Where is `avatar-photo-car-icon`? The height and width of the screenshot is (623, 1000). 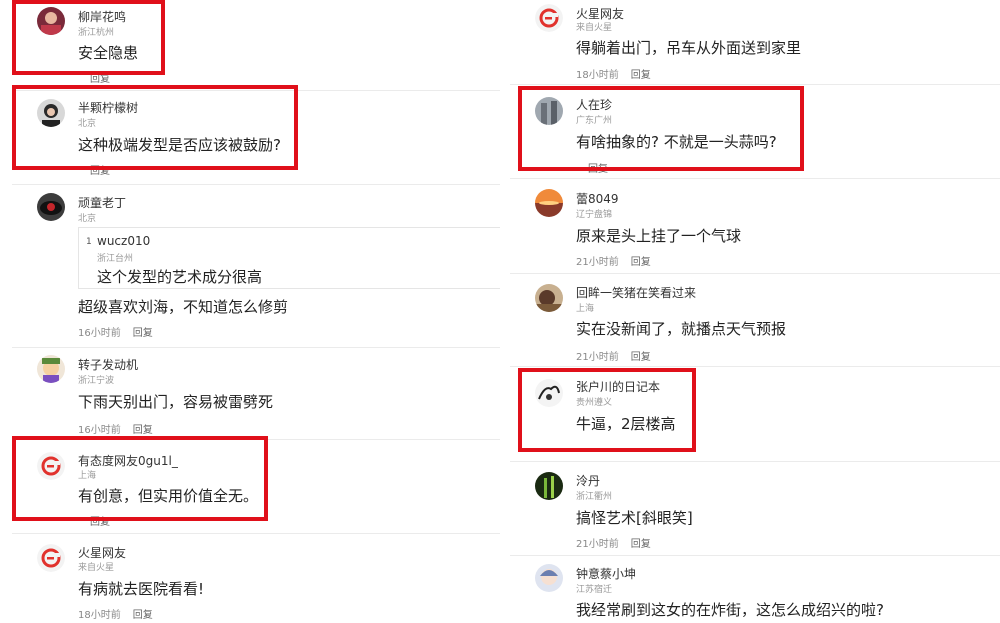 avatar-photo-car-icon is located at coordinates (51, 207).